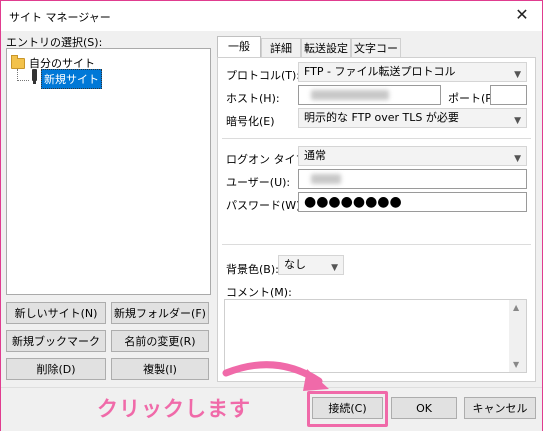 The width and height of the screenshot is (543, 431). I want to click on comment-label: コメント(M):, so click(259, 292).